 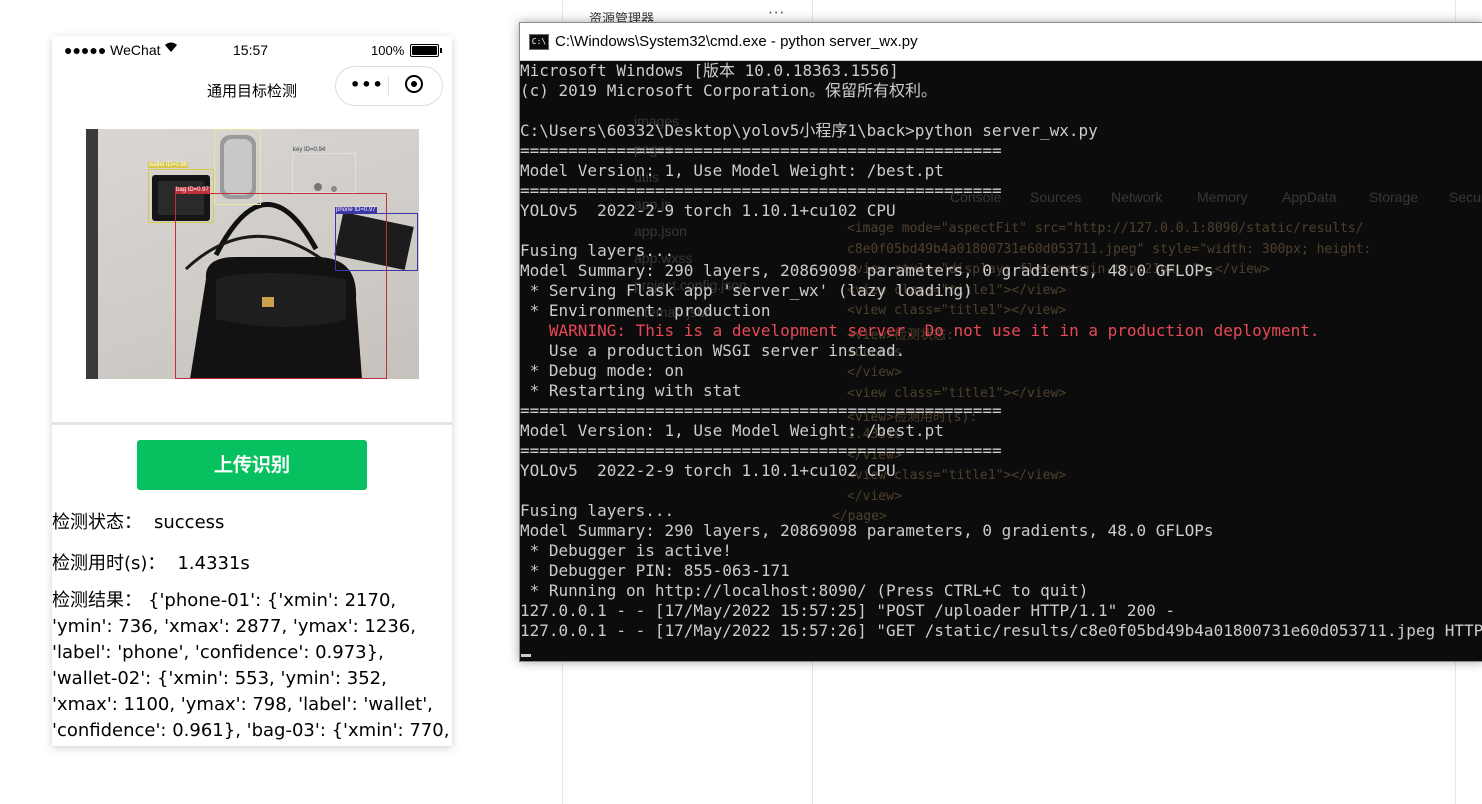 I want to click on cmd-icon: C:\, so click(x=539, y=42).